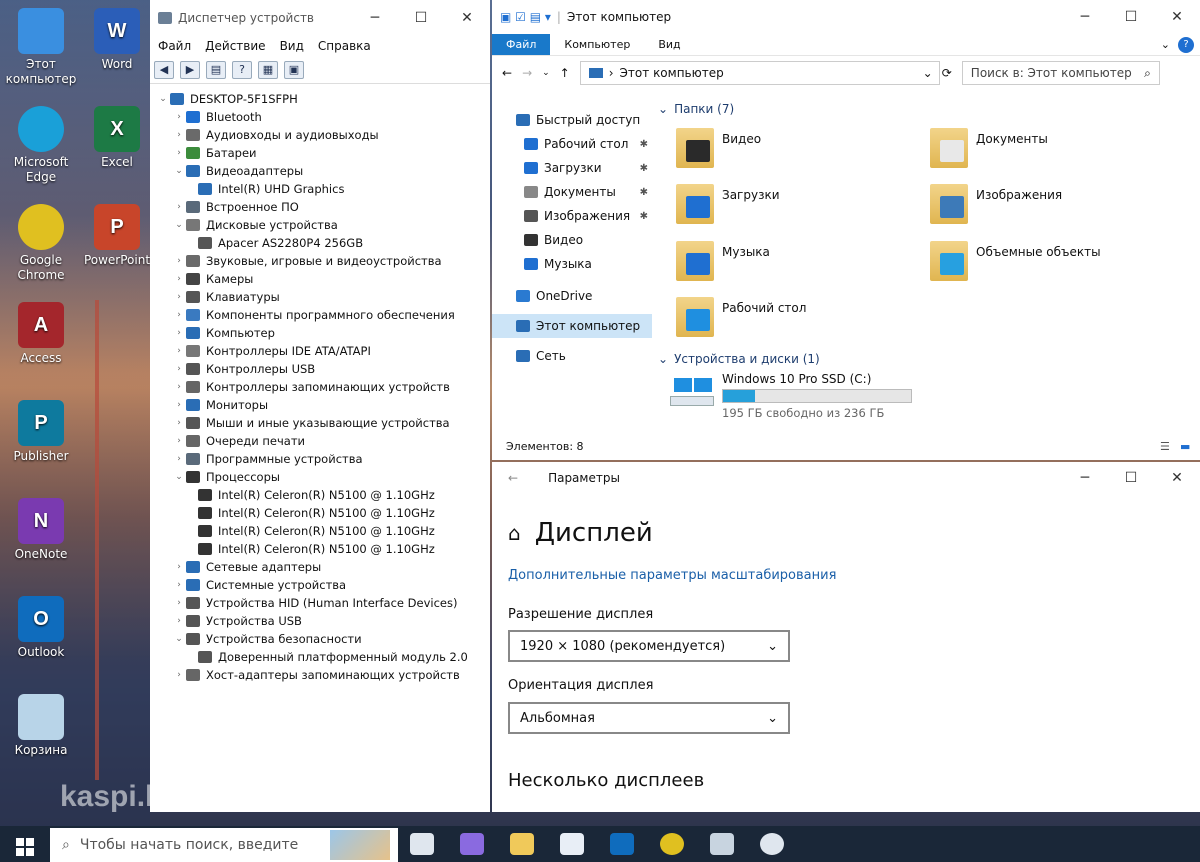 The width and height of the screenshot is (1200, 862). I want to click on device-tree-item: ⌄ Процессоры, so click(320, 477).